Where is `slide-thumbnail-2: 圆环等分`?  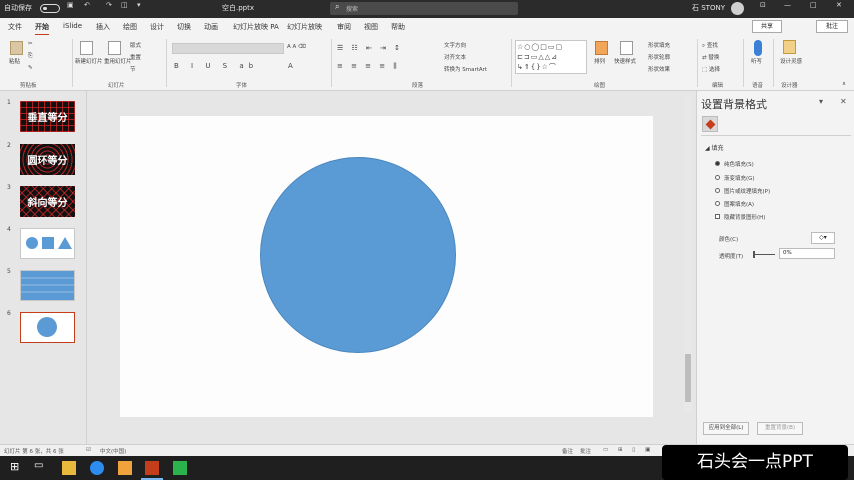 slide-thumbnail-2: 圆环等分 is located at coordinates (47, 159).